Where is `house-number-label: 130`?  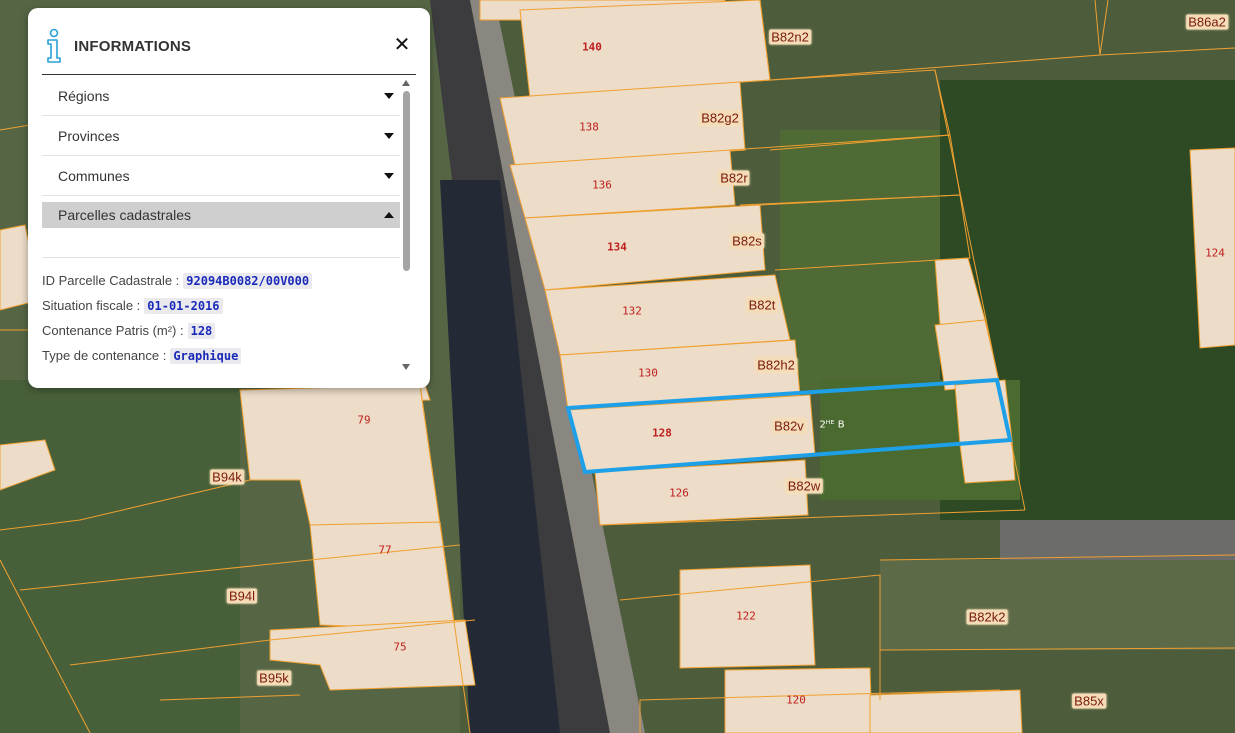 house-number-label: 130 is located at coordinates (648, 373).